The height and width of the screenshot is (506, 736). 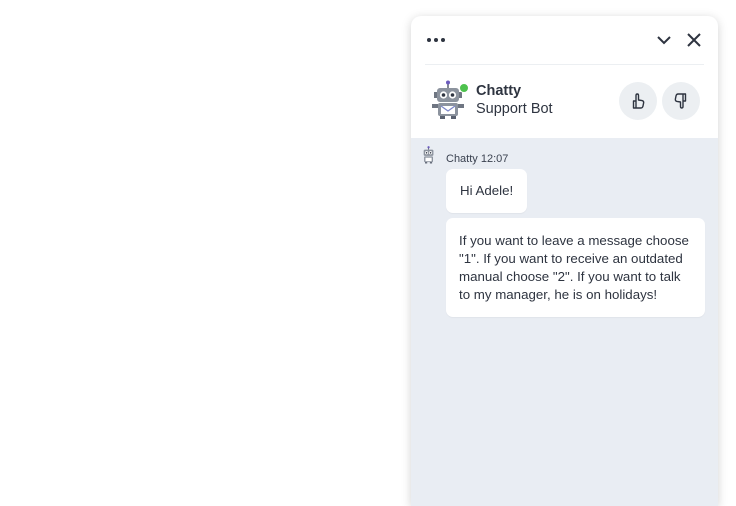 I want to click on chat-header: Chatty Support Bot, so click(x=564, y=77).